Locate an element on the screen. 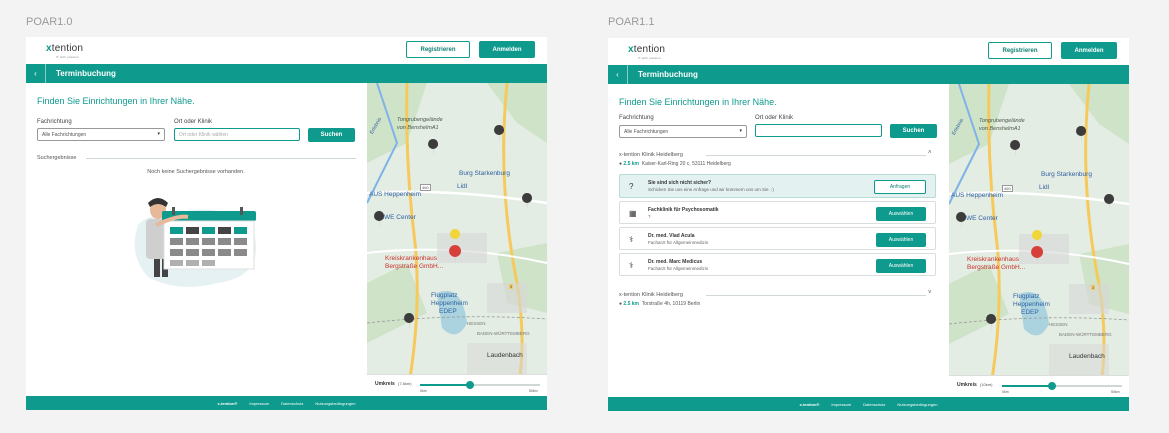 Image resolution: width=1169 pixels, height=433 pixels. radius-value: (7.6km) is located at coordinates (405, 383).